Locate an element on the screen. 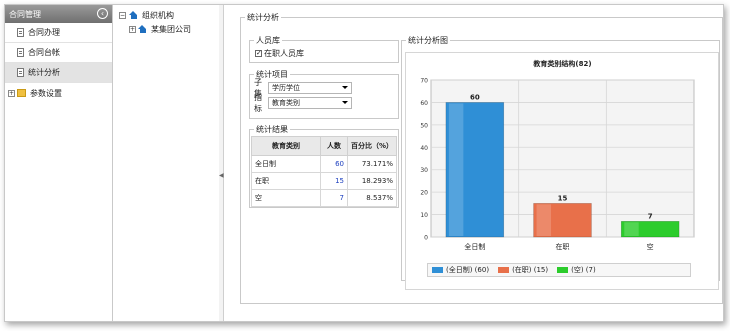 The width and height of the screenshot is (730, 331). expand-node-icon: + is located at coordinates (132, 29).